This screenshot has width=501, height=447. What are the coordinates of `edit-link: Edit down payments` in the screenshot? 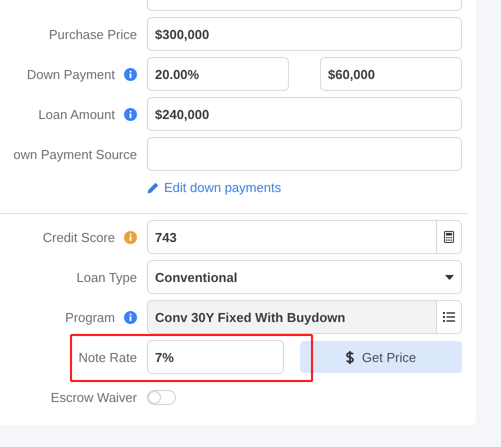 It's located at (311, 187).